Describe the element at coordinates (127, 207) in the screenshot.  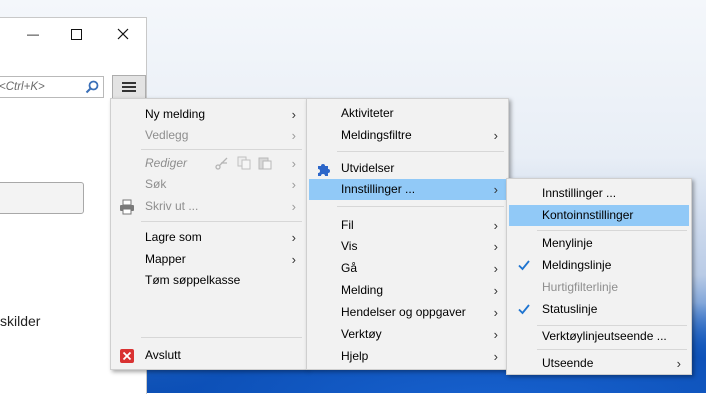
I see `printer-icon` at that location.